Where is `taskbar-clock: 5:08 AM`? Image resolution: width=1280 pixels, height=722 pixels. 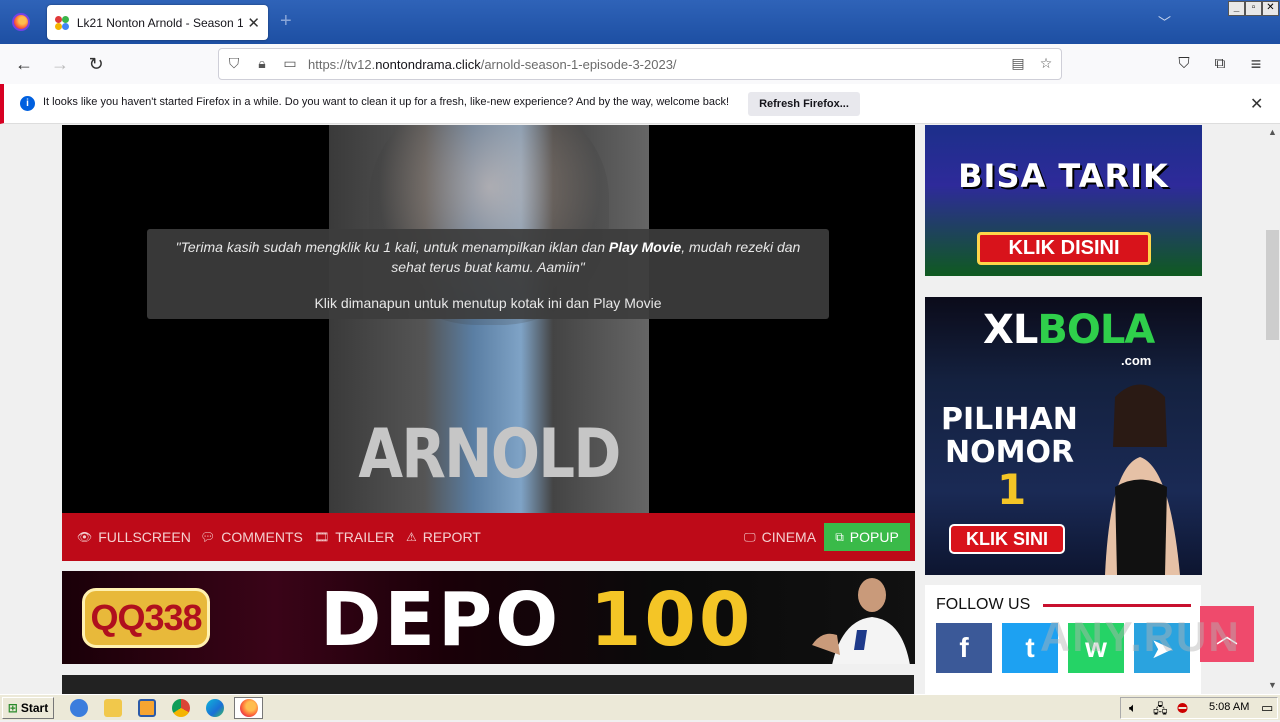
taskbar-clock: 5:08 AM is located at coordinates (1229, 707).